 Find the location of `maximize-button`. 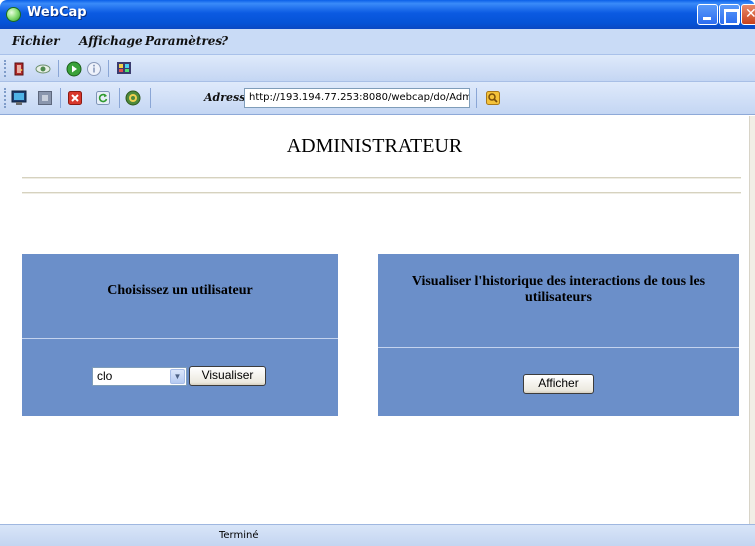

maximize-button is located at coordinates (729, 14).